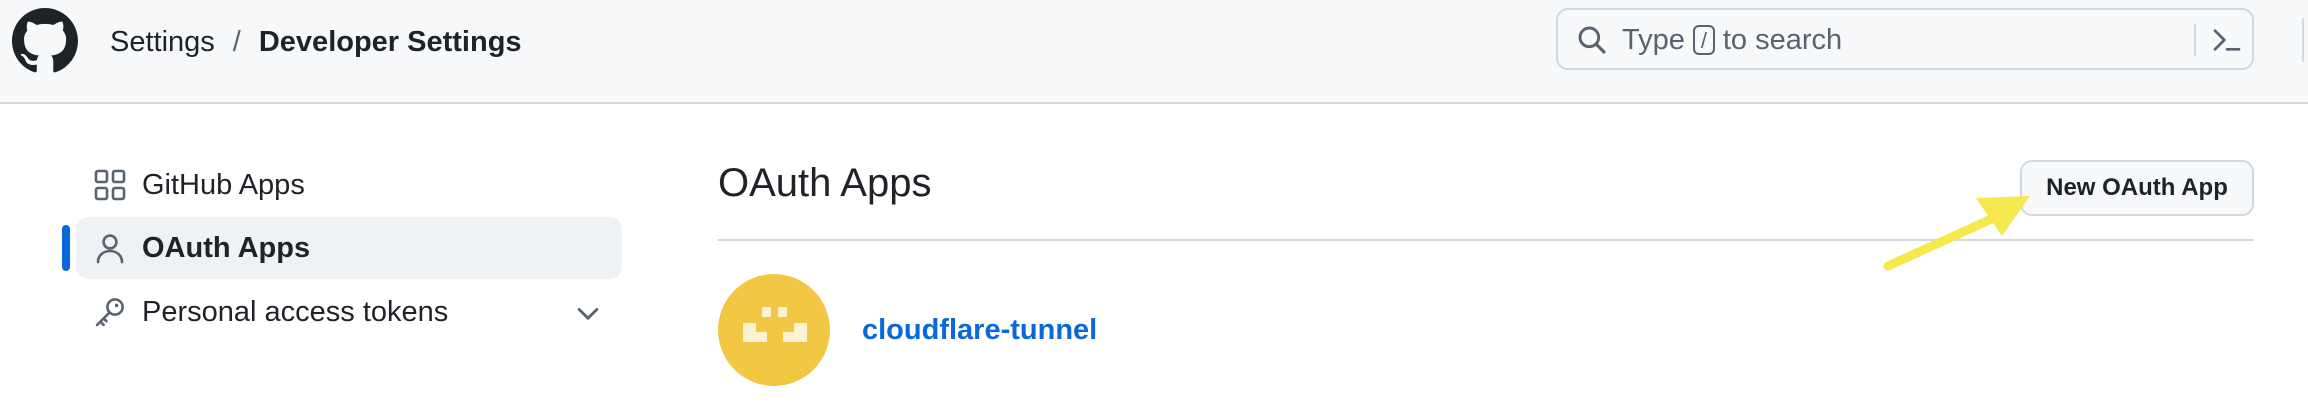 The height and width of the screenshot is (418, 2308). What do you see at coordinates (390, 42) in the screenshot?
I see `breadcrumb-current: Developer Settings` at bounding box center [390, 42].